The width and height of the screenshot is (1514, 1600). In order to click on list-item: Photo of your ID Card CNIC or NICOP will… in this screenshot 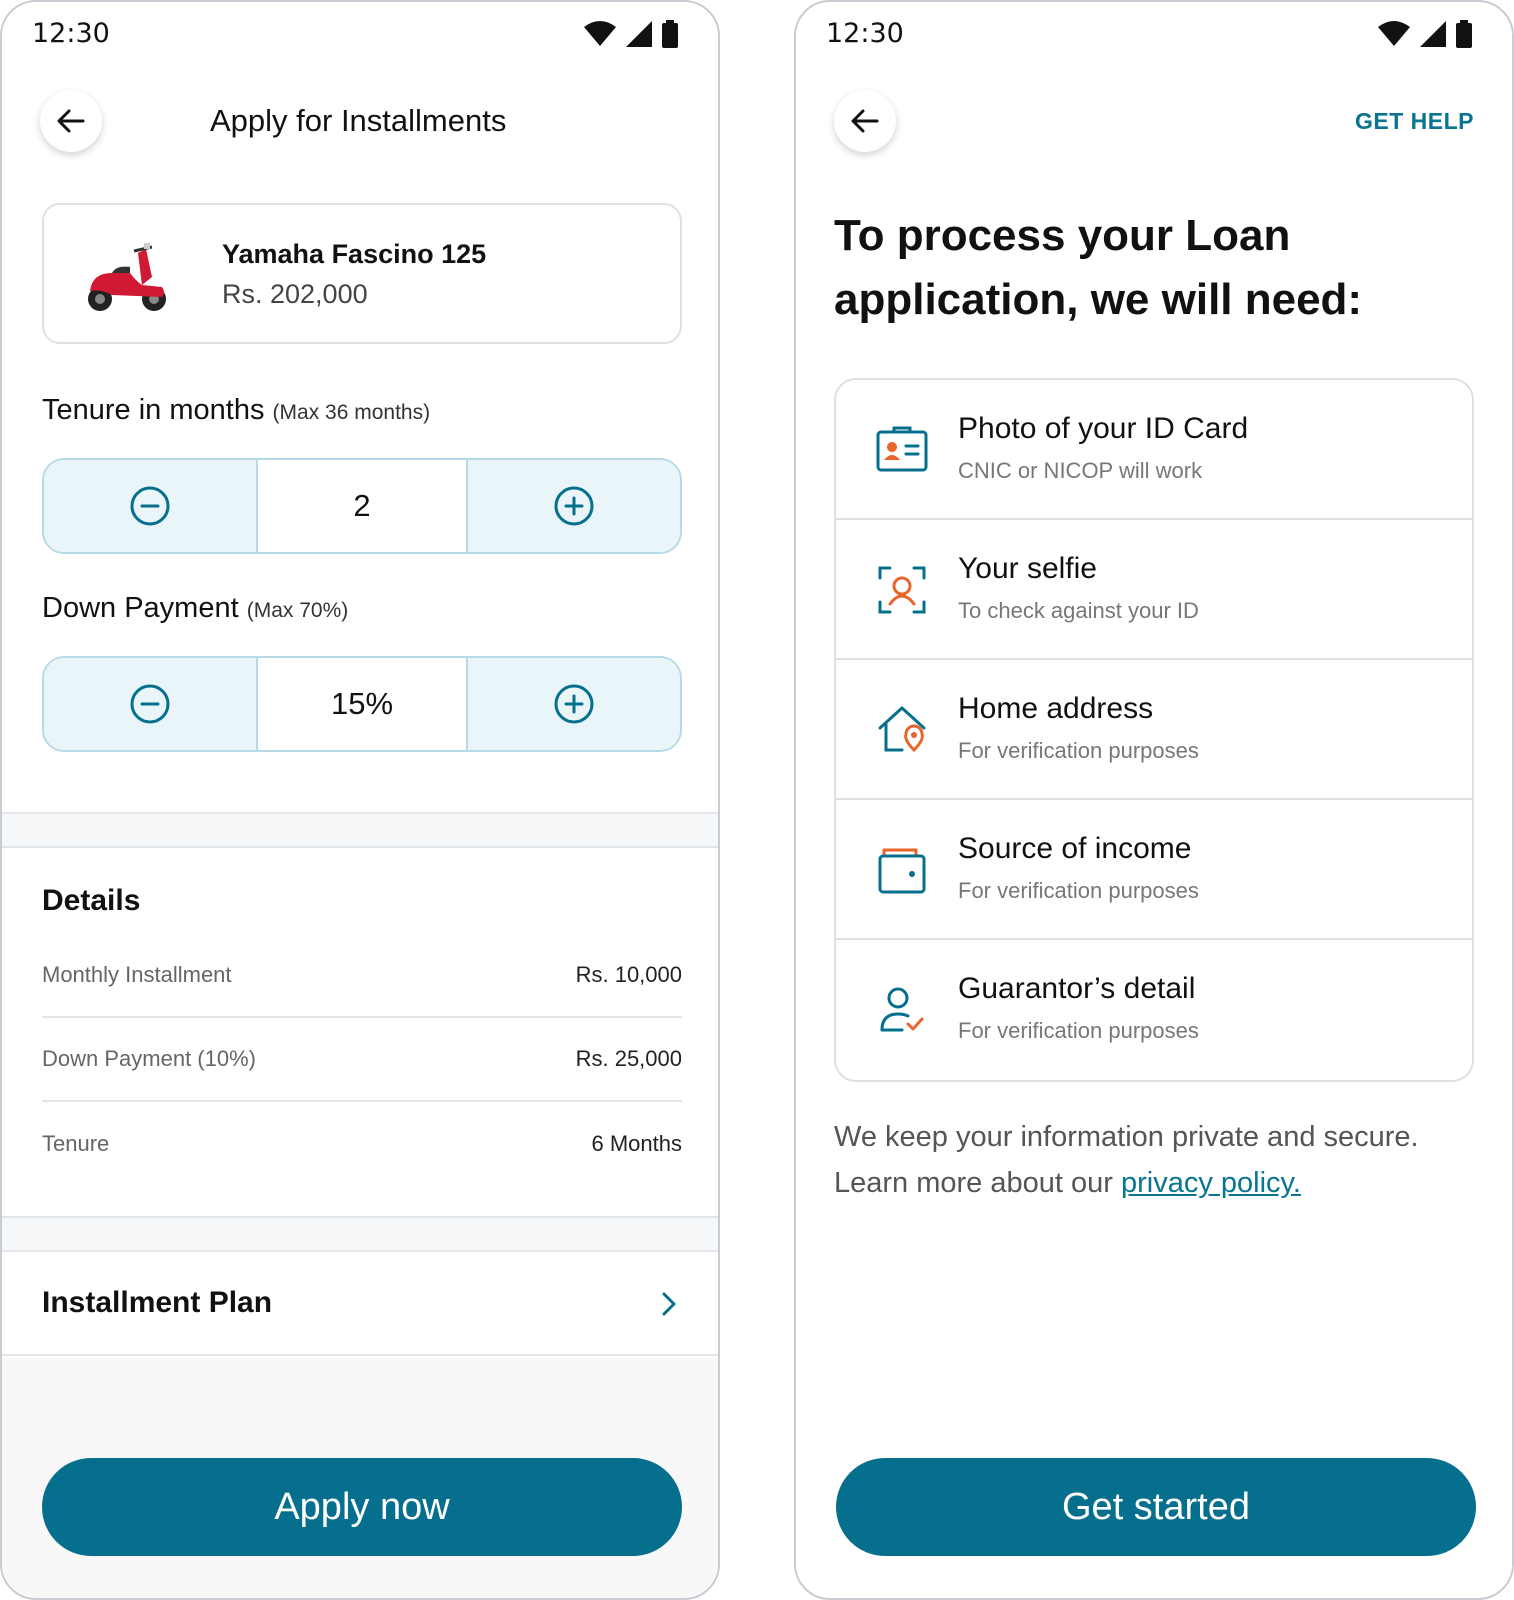, I will do `click(1154, 450)`.